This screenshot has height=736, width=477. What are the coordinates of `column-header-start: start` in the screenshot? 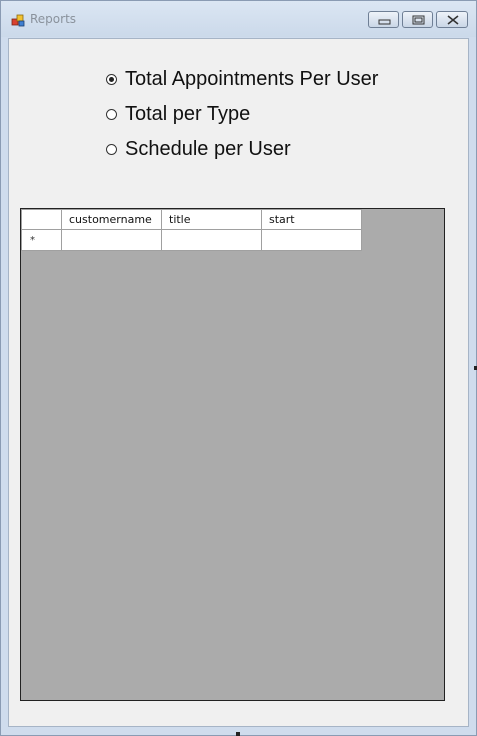 It's located at (311, 219).